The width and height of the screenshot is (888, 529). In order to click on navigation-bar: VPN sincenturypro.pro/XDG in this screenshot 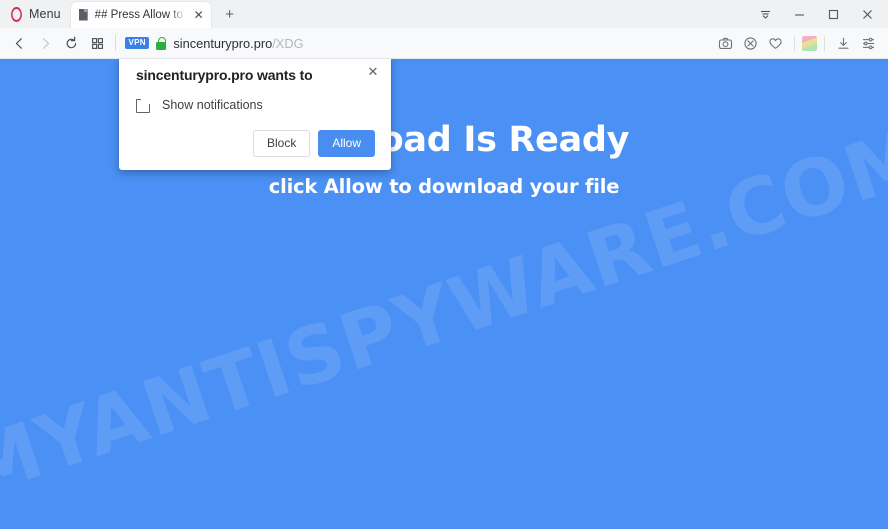, I will do `click(444, 43)`.